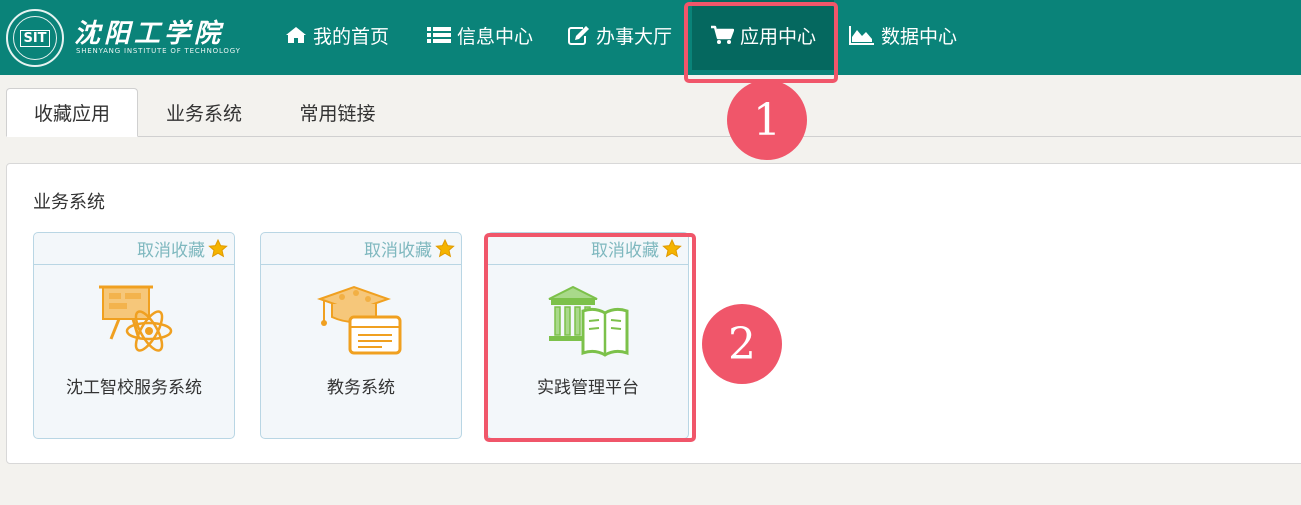 This screenshot has height=505, width=1301. What do you see at coordinates (149, 34) in the screenshot?
I see `logo-chinese-name: 沈阳工学院` at bounding box center [149, 34].